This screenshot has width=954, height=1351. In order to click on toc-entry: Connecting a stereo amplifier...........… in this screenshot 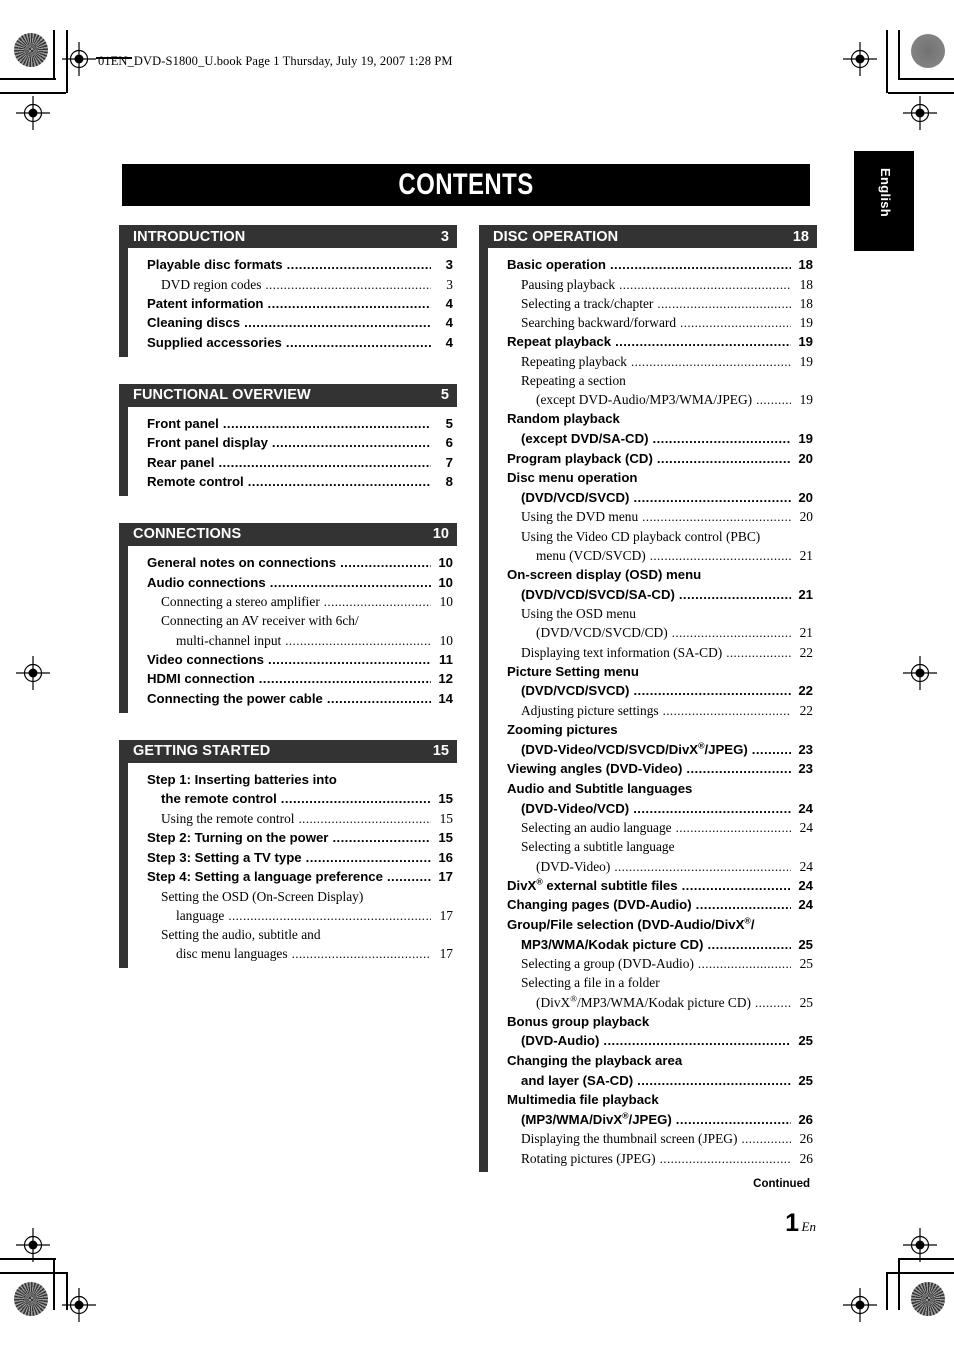, I will do `click(288, 601)`.